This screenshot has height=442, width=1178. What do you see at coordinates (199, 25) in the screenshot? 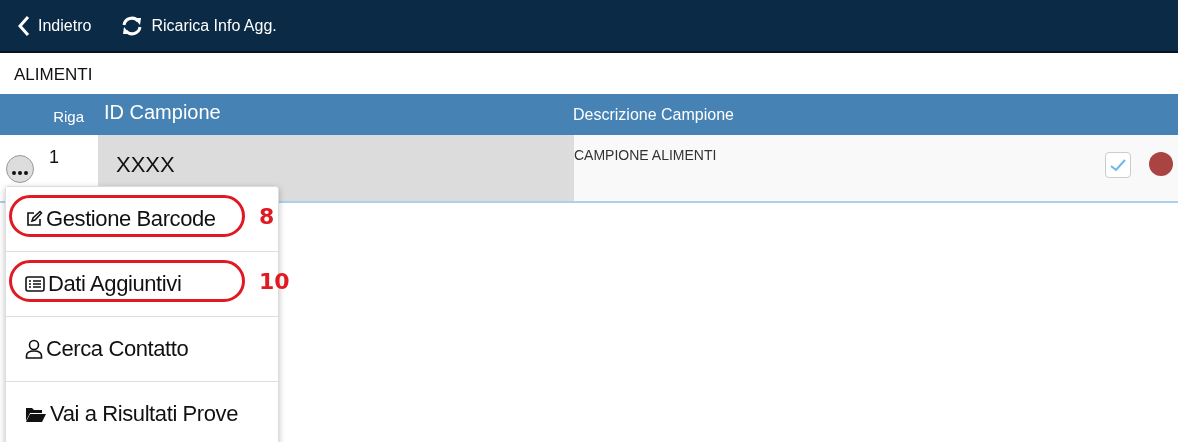
I see `reload-button: Ricarica Info Agg.` at bounding box center [199, 25].